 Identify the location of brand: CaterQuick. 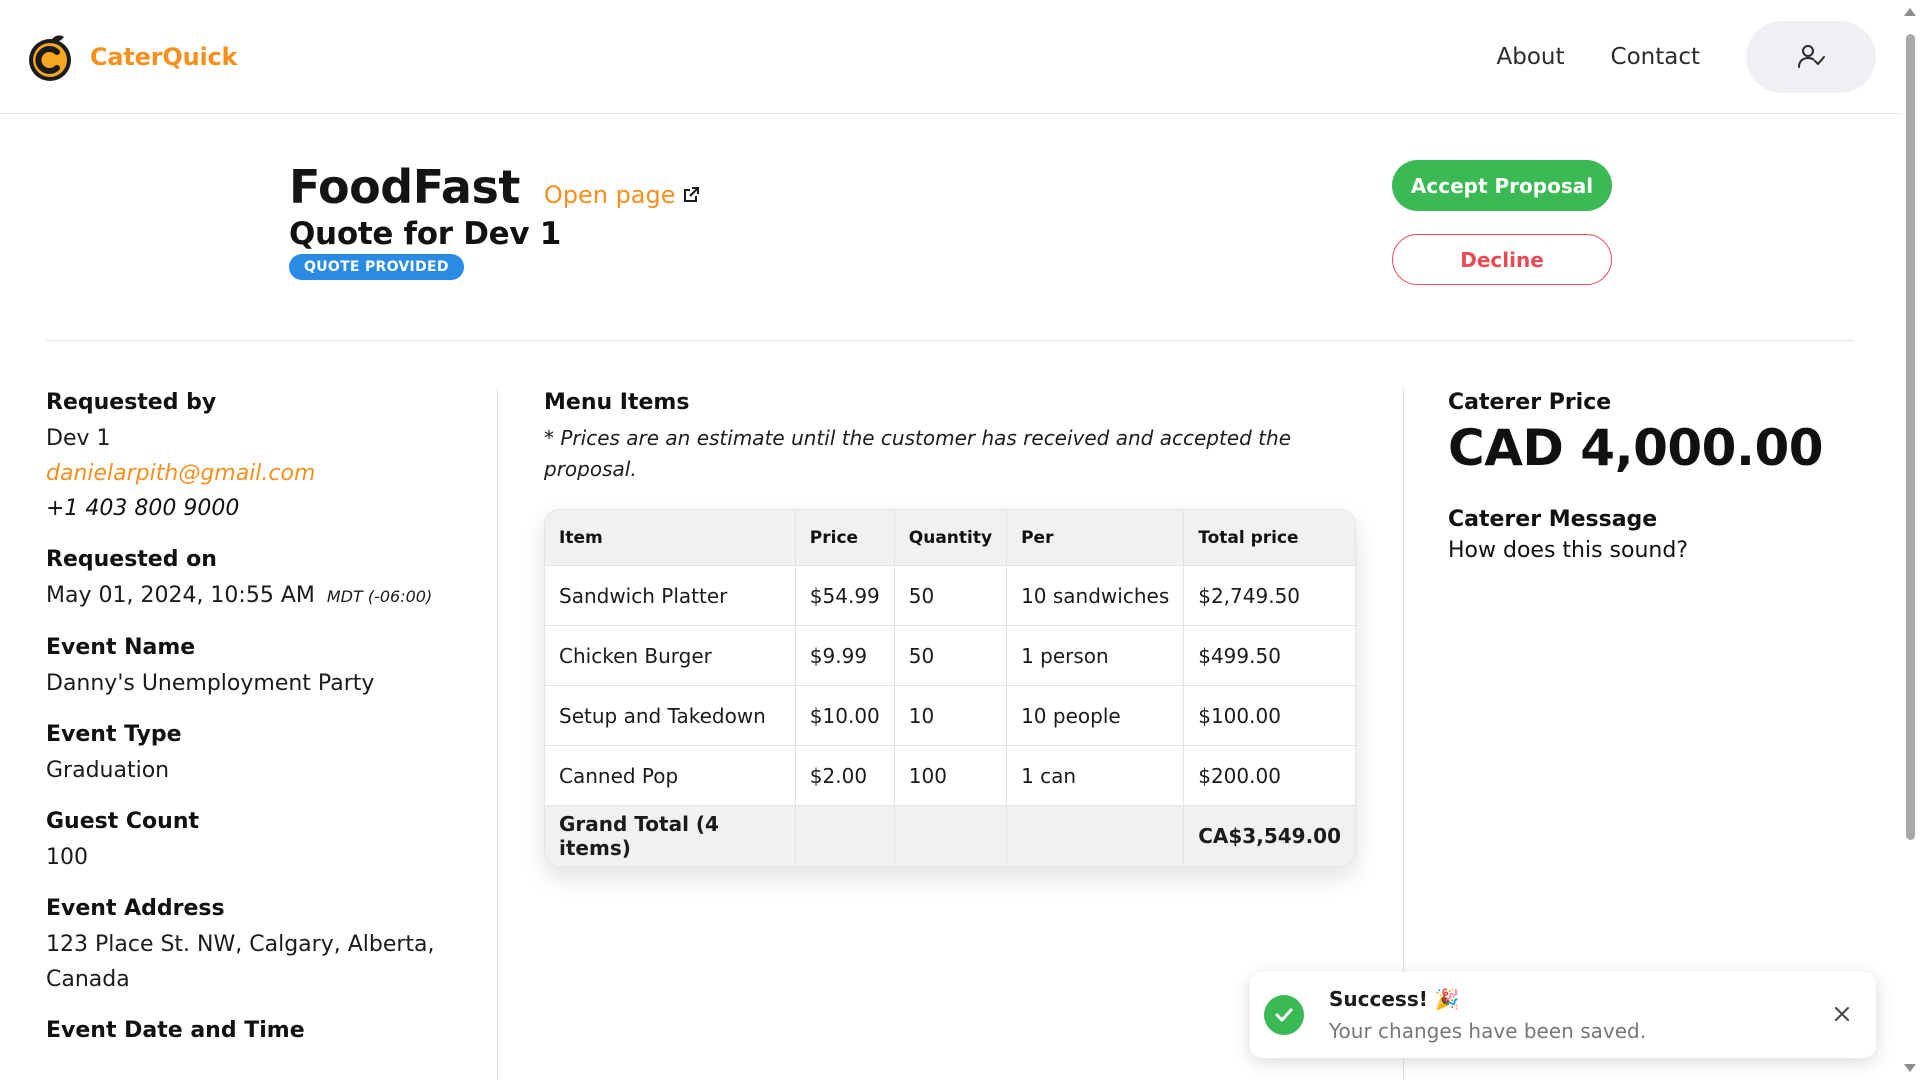
(131, 57).